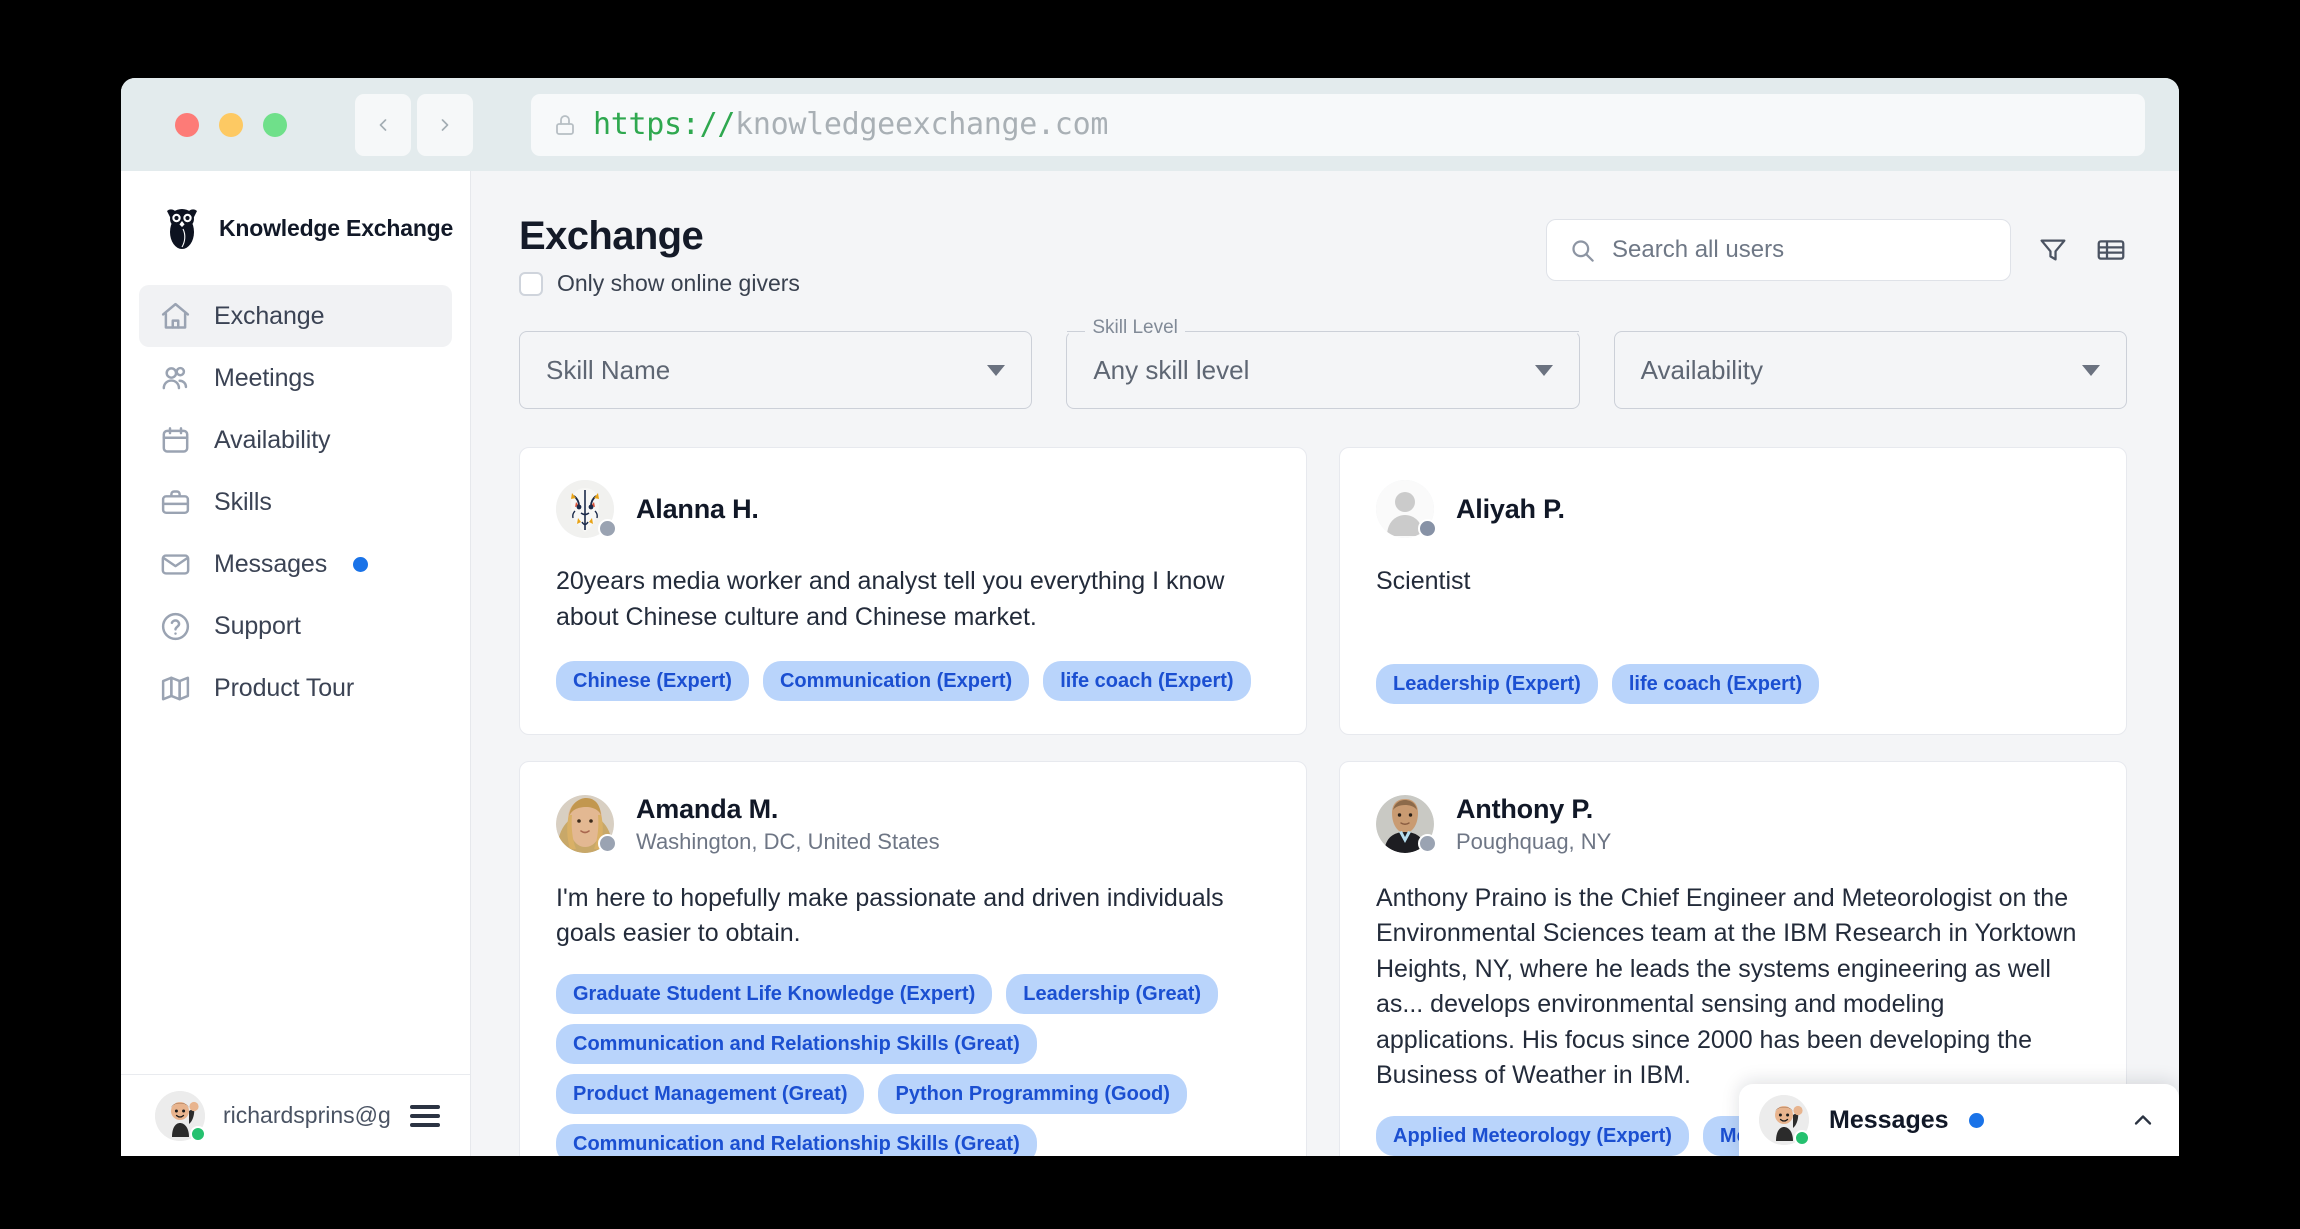 The image size is (2300, 1229). What do you see at coordinates (1323, 363) in the screenshot?
I see `skill-level-select: Skill Level Any skill level` at bounding box center [1323, 363].